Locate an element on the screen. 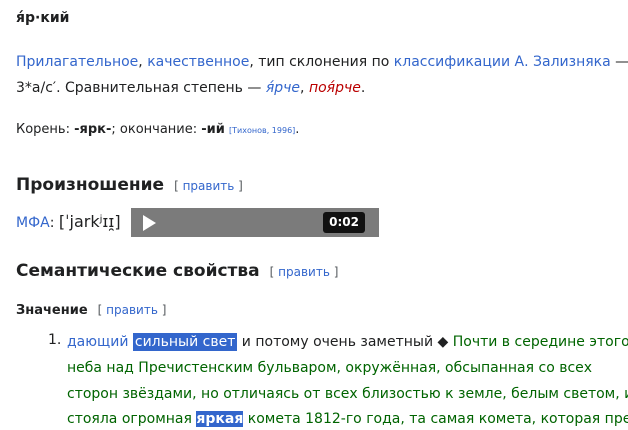 Image resolution: width=628 pixels, height=430 pixels. definition-text: и потому очень заметный ◆ is located at coordinates (345, 342).